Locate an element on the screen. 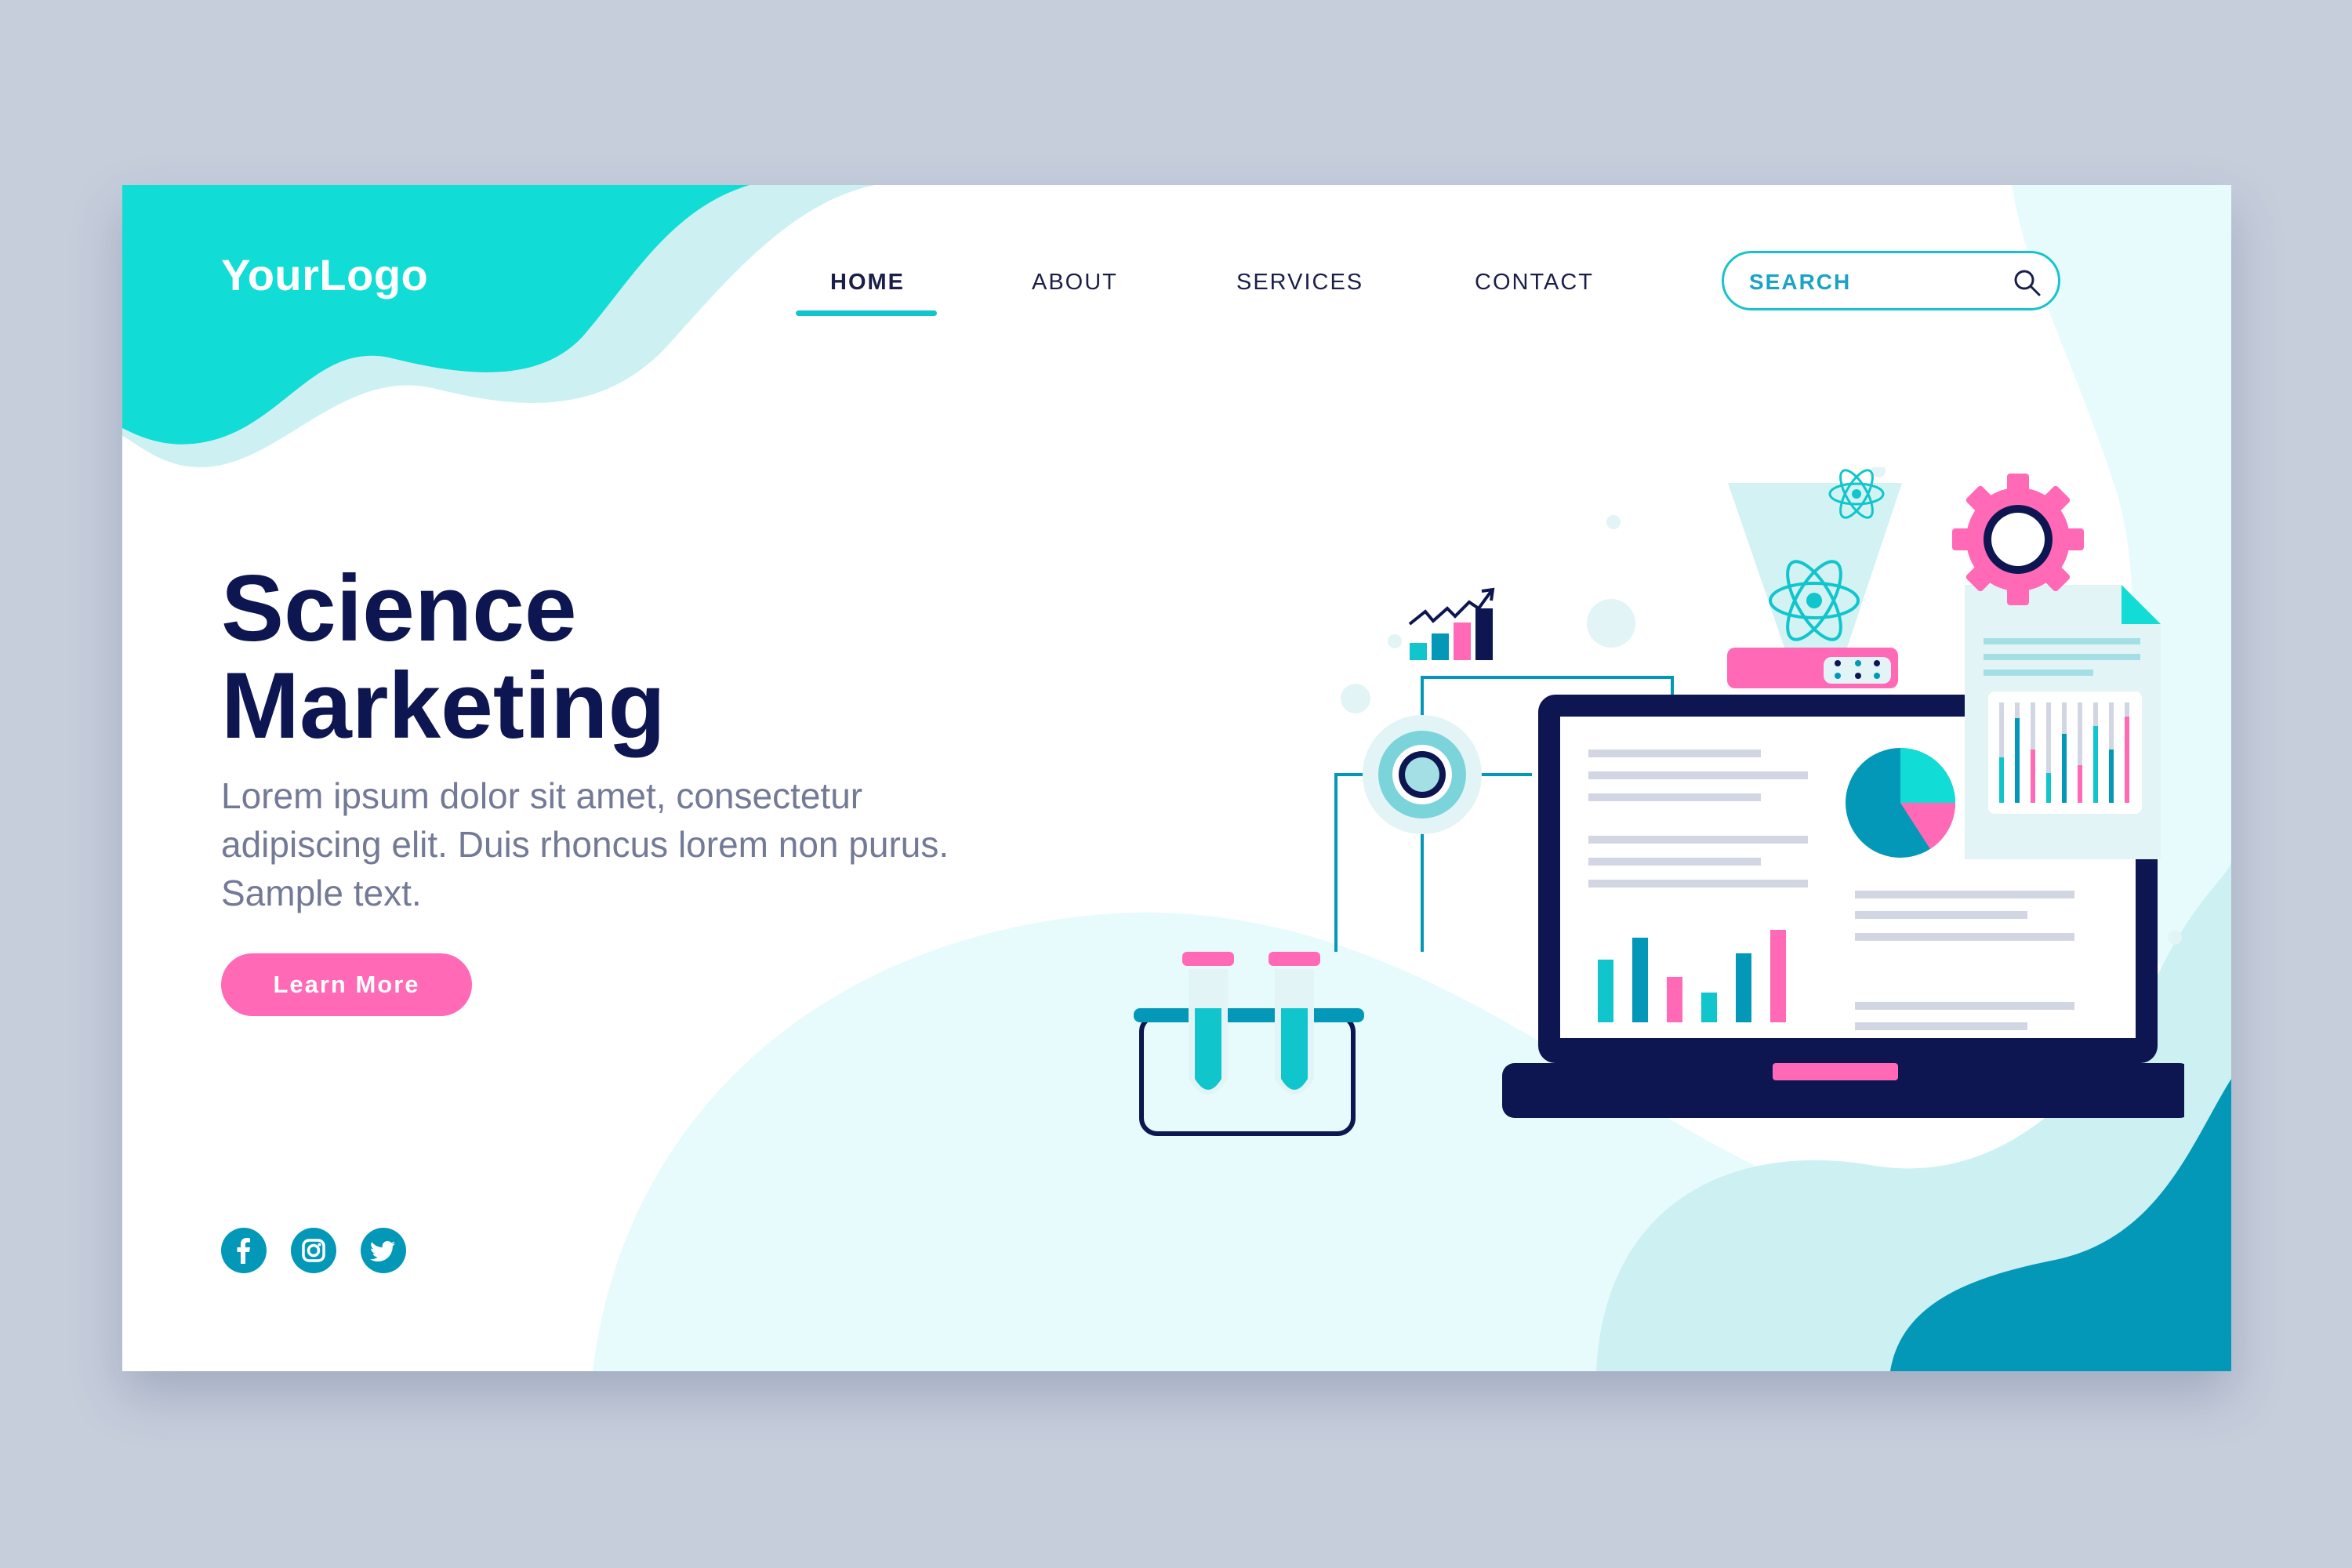  search-box is located at coordinates (1891, 280).